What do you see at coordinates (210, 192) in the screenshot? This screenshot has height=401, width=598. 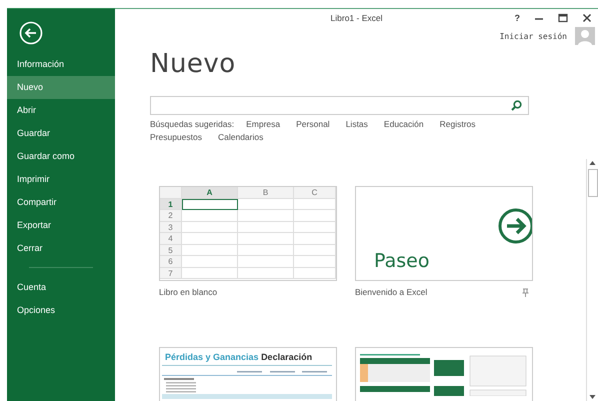 I see `column-header: A` at bounding box center [210, 192].